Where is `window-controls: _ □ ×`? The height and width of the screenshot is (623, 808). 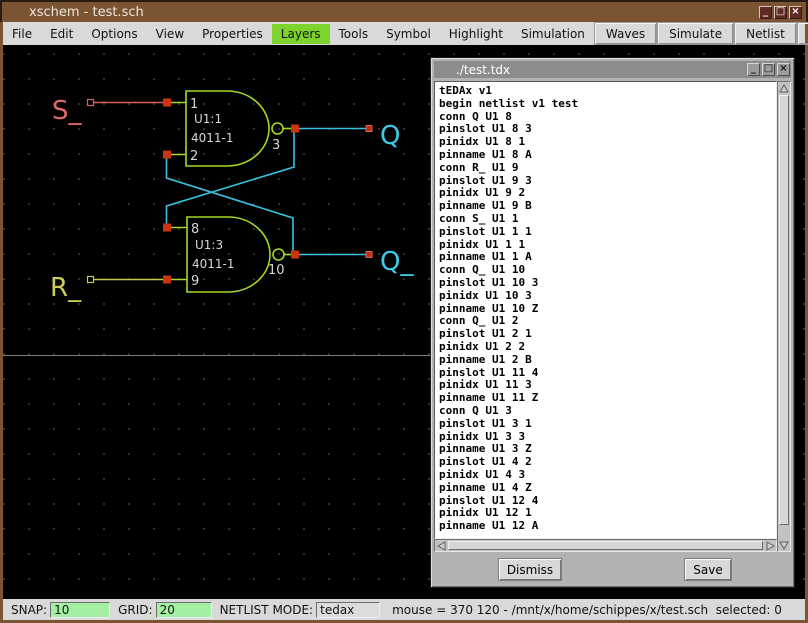 window-controls: _ □ × is located at coordinates (782, 12).